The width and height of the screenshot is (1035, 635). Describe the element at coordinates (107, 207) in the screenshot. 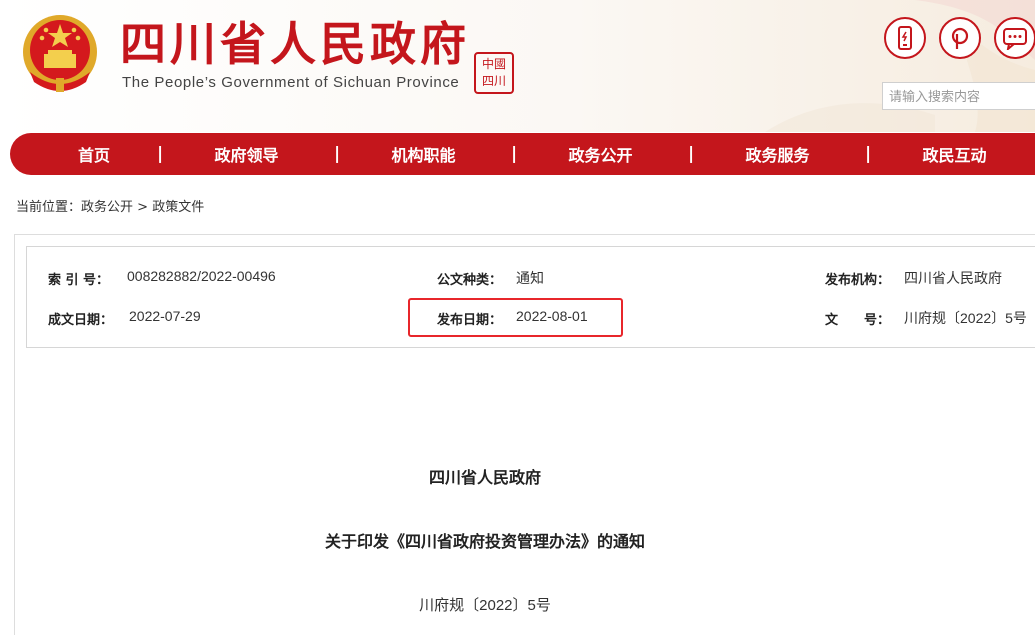

I see `breadcrumb-link-gov-affairs: 政务公开` at that location.